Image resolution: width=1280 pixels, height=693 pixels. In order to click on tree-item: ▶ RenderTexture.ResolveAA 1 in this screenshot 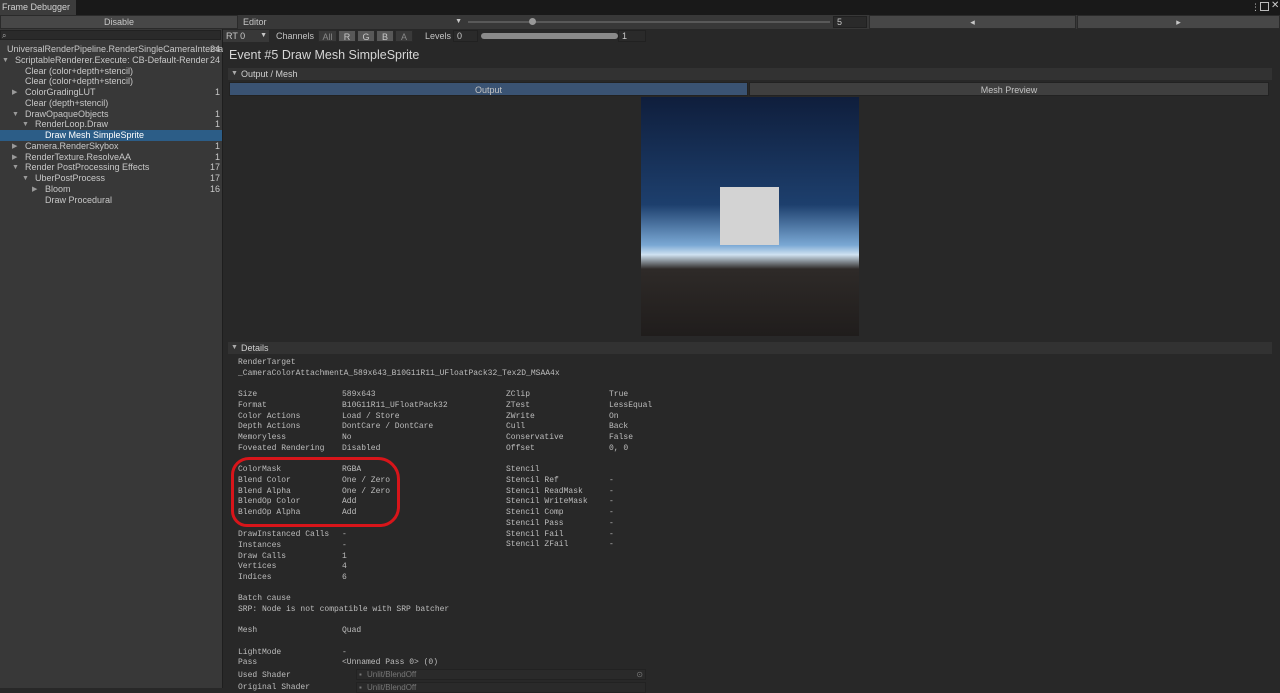, I will do `click(111, 157)`.